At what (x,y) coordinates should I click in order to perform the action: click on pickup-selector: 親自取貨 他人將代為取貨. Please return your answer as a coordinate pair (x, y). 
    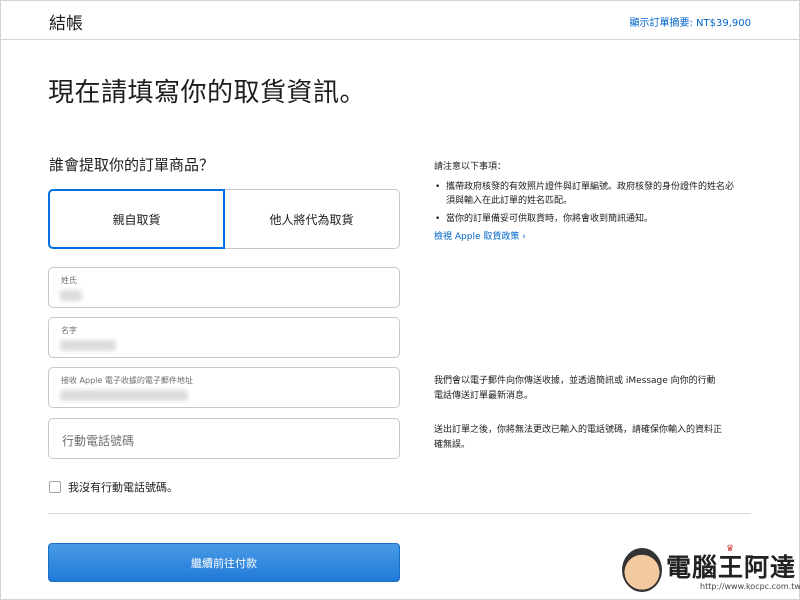
    Looking at the image, I should click on (224, 219).